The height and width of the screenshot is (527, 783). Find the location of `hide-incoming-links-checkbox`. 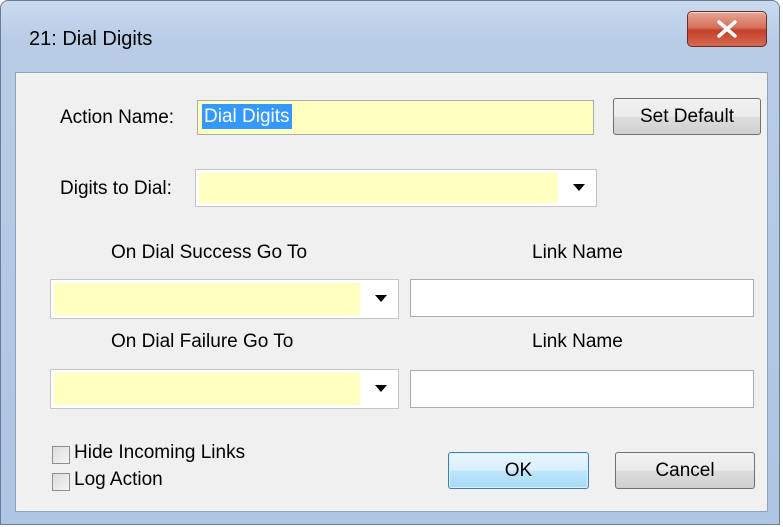

hide-incoming-links-checkbox is located at coordinates (61, 455).